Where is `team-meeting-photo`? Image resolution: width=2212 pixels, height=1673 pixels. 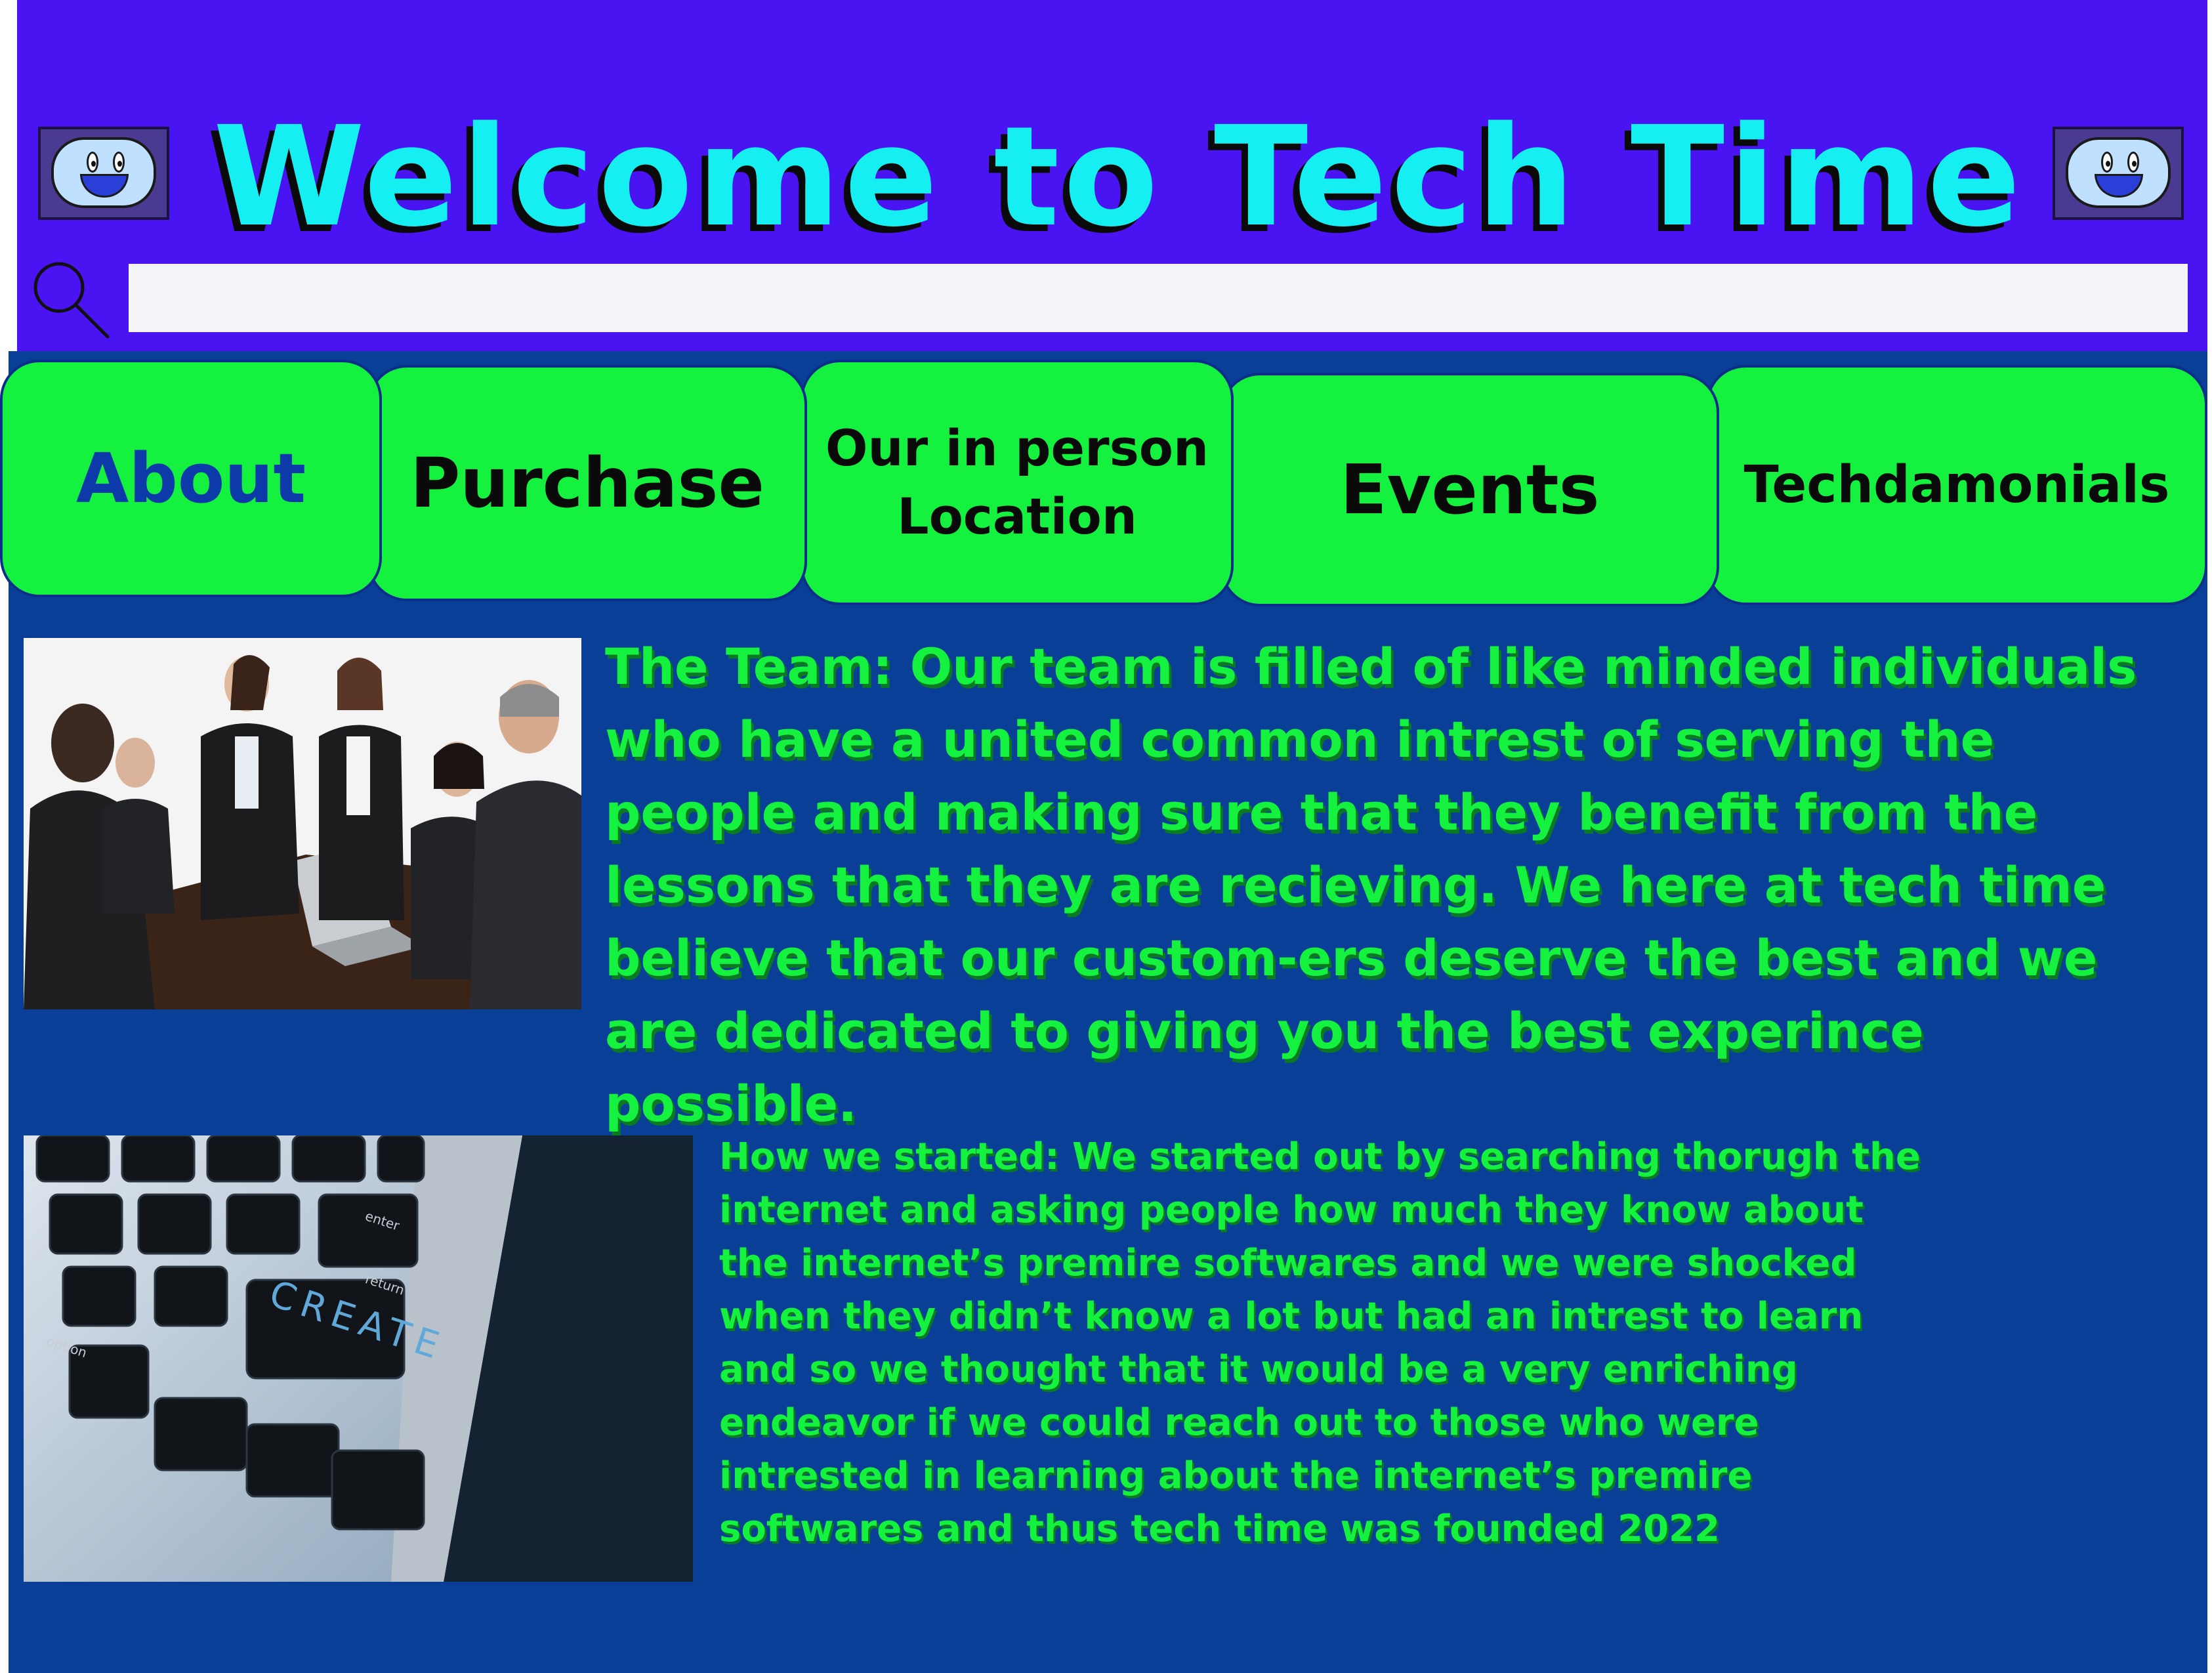 team-meeting-photo is located at coordinates (302, 823).